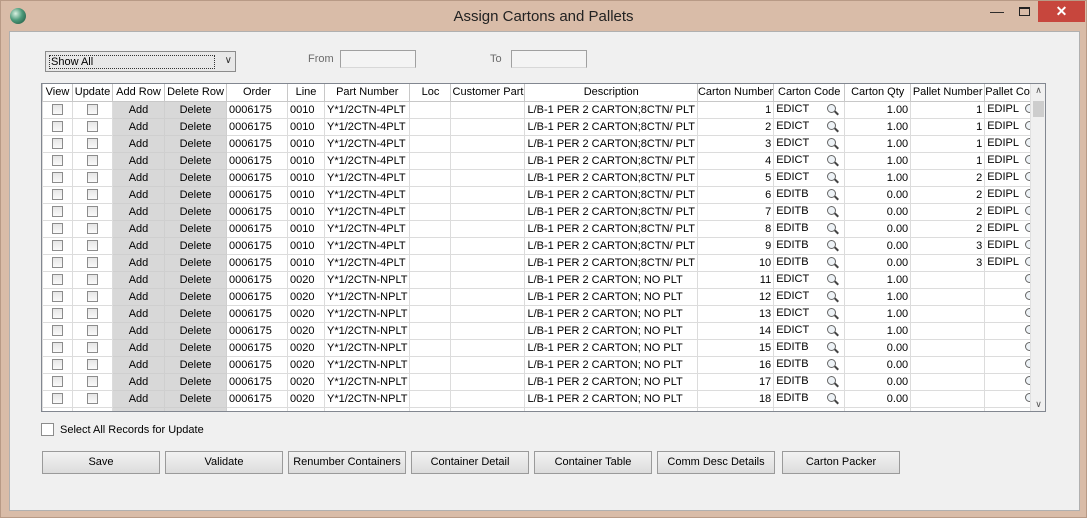 Image resolution: width=1087 pixels, height=518 pixels. I want to click on column-header: Loc, so click(430, 93).